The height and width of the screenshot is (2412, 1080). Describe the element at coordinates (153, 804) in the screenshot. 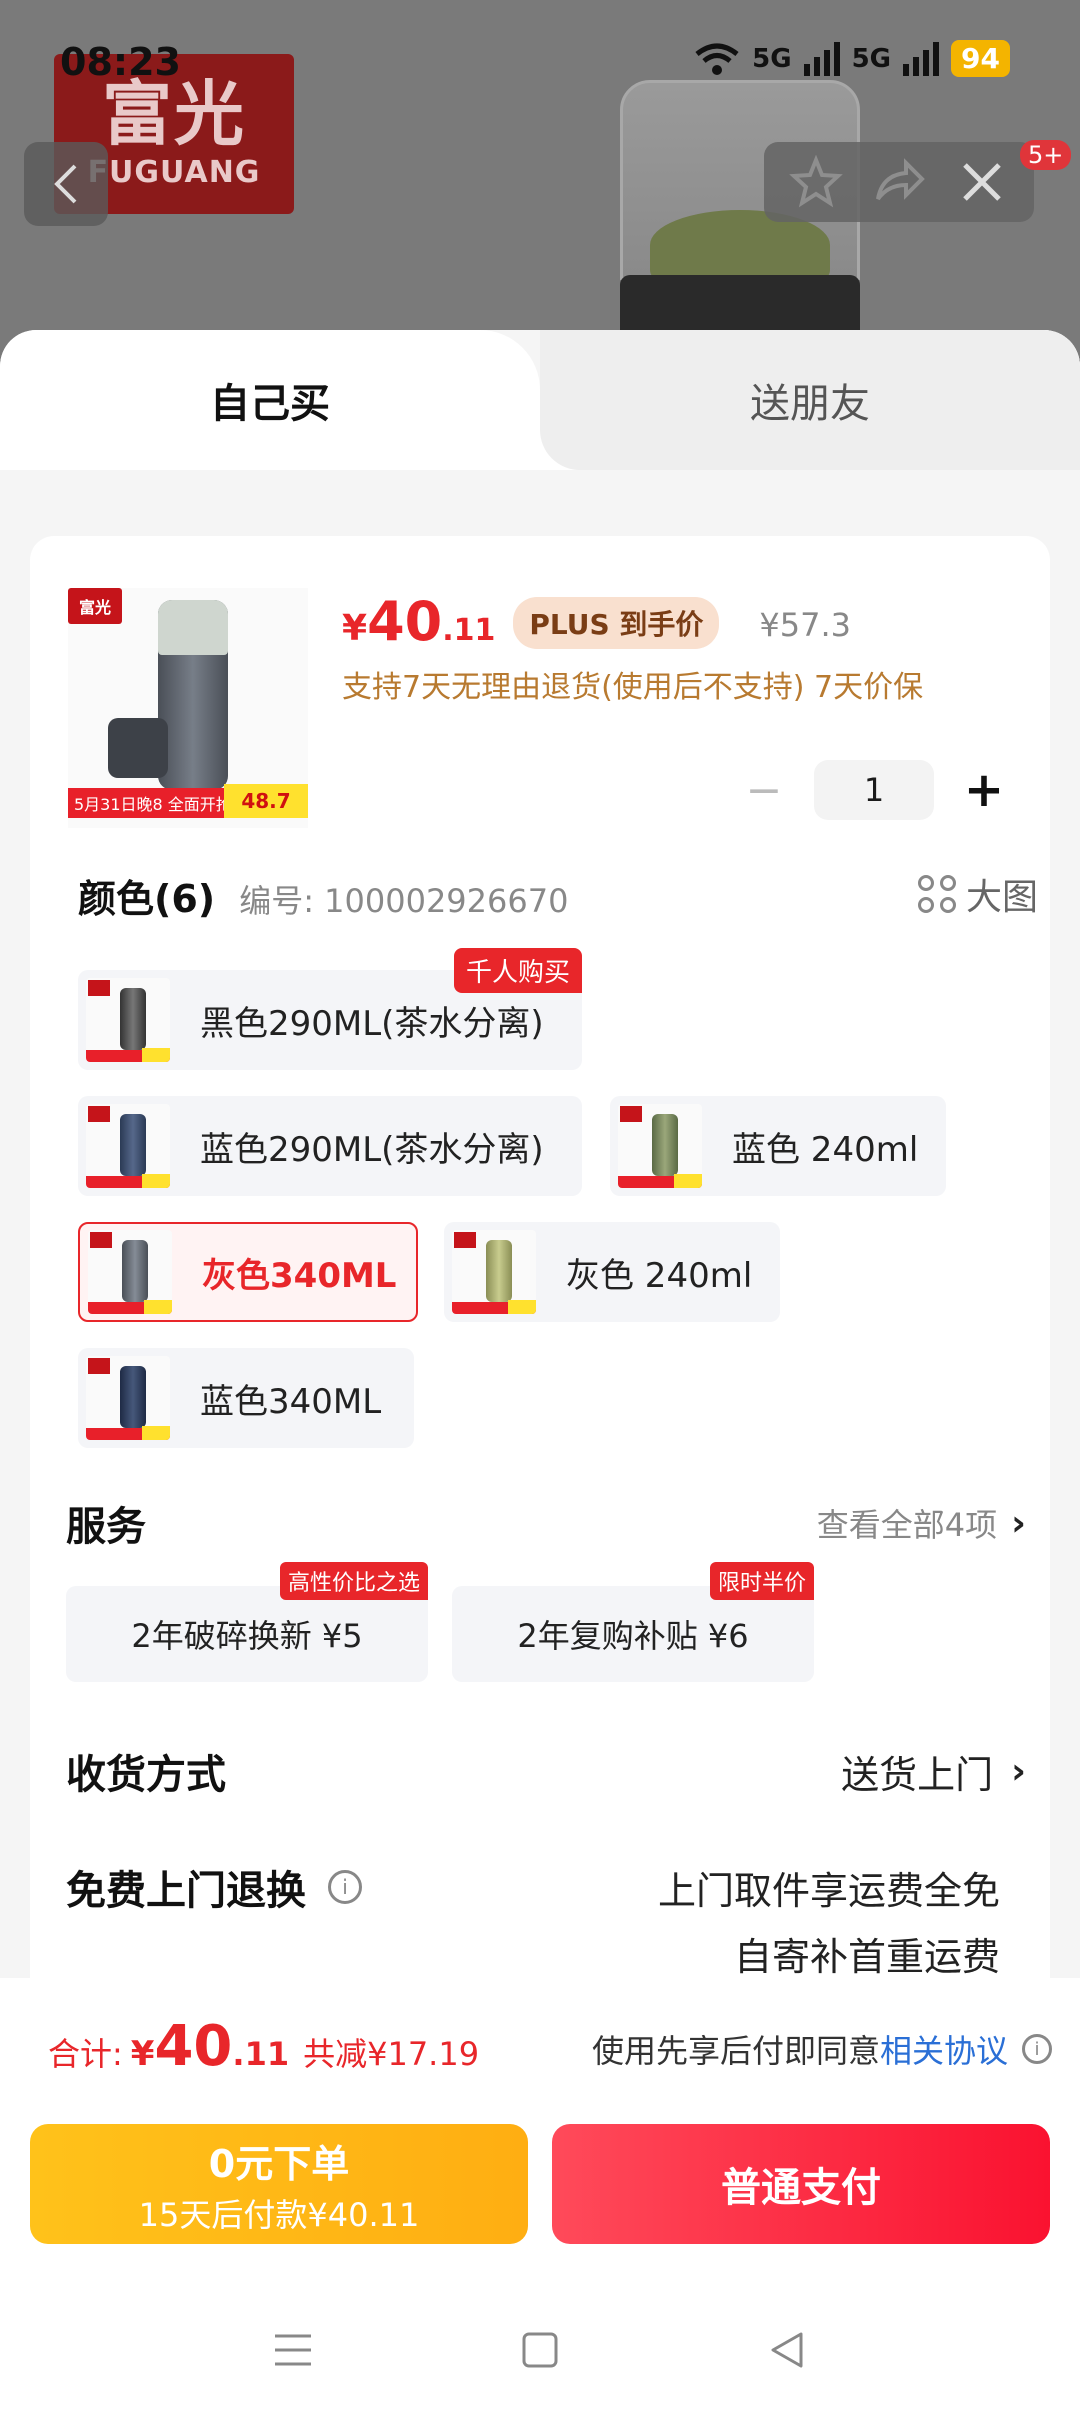

I see `thumbnail-banner-text: 5月31日晚8 全面开抢` at that location.